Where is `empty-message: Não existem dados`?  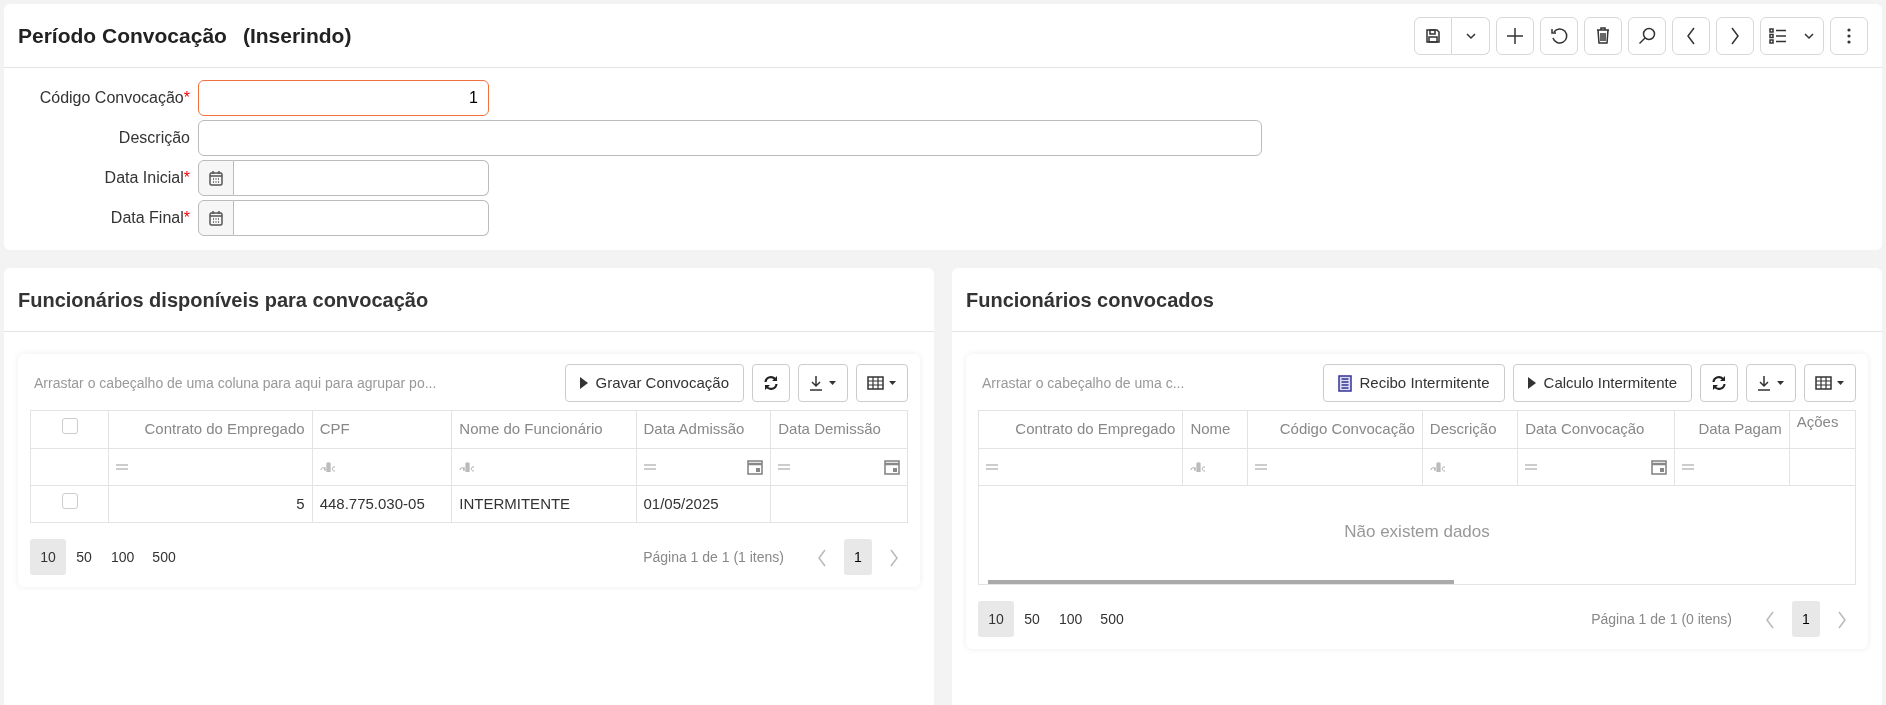
empty-message: Não existem dados is located at coordinates (1417, 532).